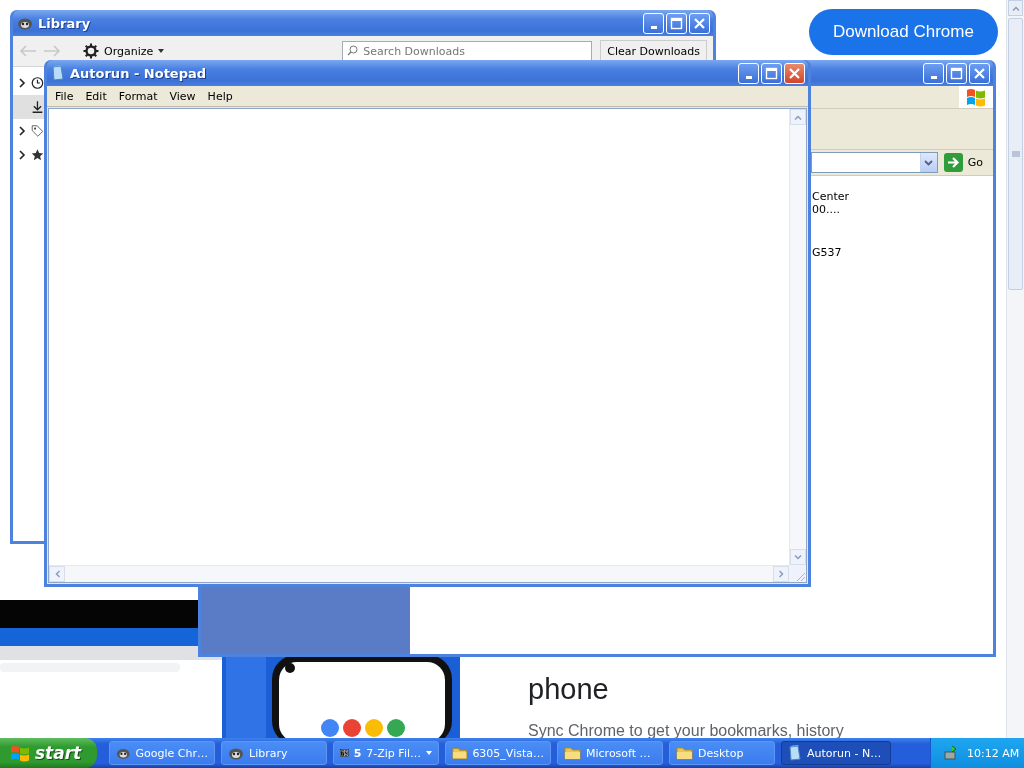 Image resolution: width=1024 pixels, height=768 pixels. What do you see at coordinates (220, 96) in the screenshot?
I see `menu-item: Help` at bounding box center [220, 96].